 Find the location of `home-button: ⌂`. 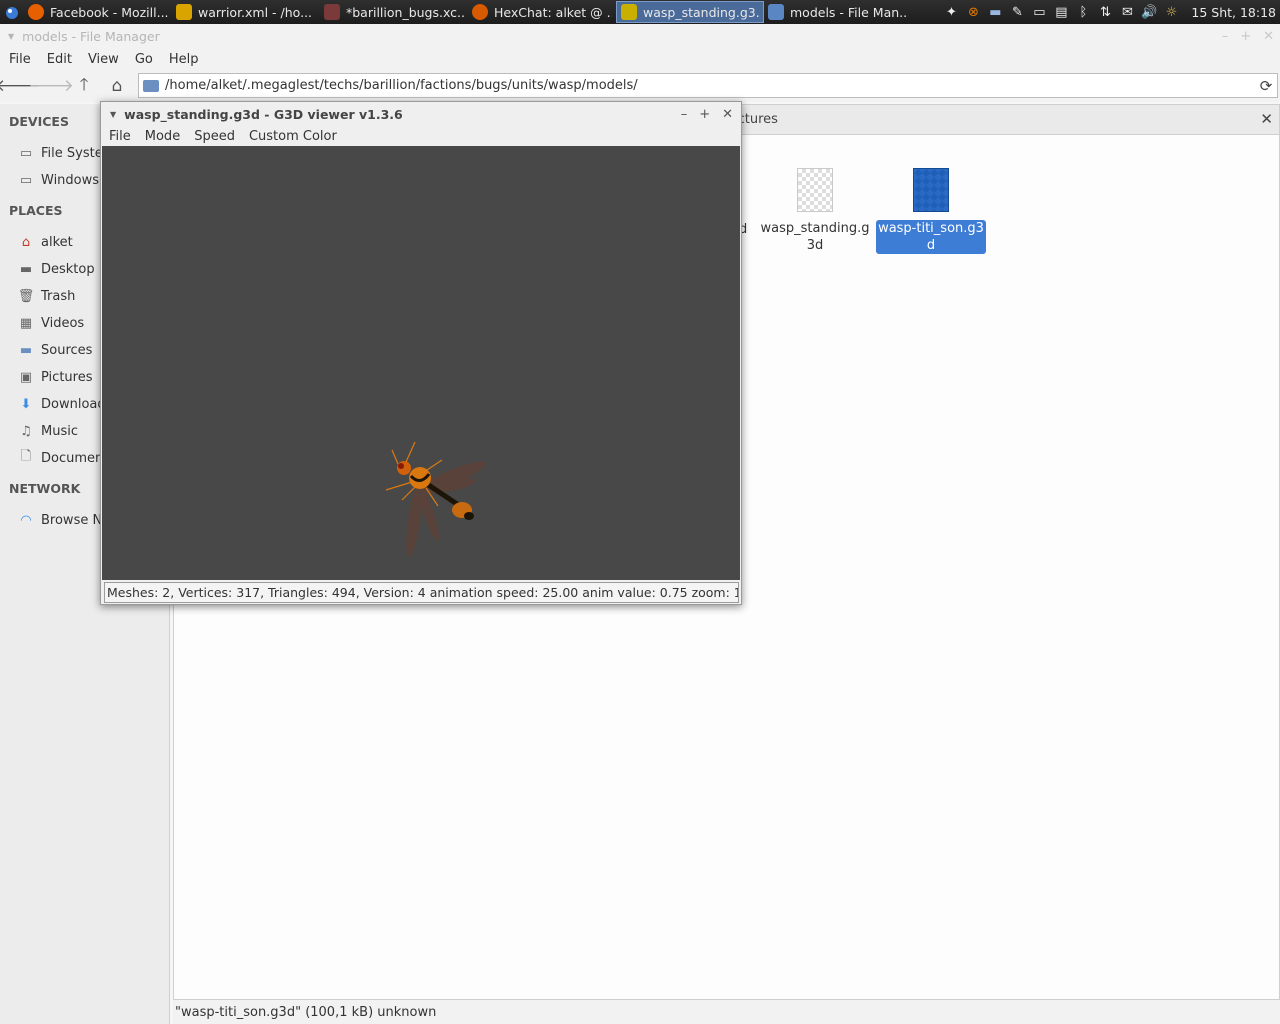

home-button: ⌂ is located at coordinates (117, 86).